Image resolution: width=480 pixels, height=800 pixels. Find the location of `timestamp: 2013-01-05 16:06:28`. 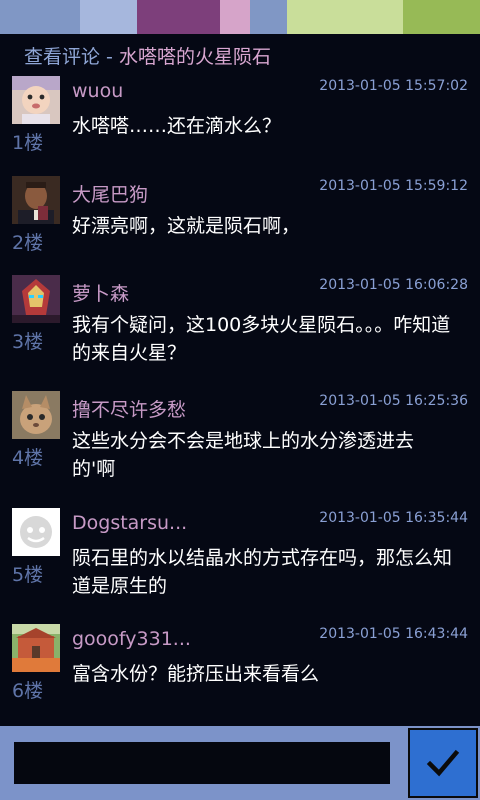

timestamp: 2013-01-05 16:06:28 is located at coordinates (393, 285).